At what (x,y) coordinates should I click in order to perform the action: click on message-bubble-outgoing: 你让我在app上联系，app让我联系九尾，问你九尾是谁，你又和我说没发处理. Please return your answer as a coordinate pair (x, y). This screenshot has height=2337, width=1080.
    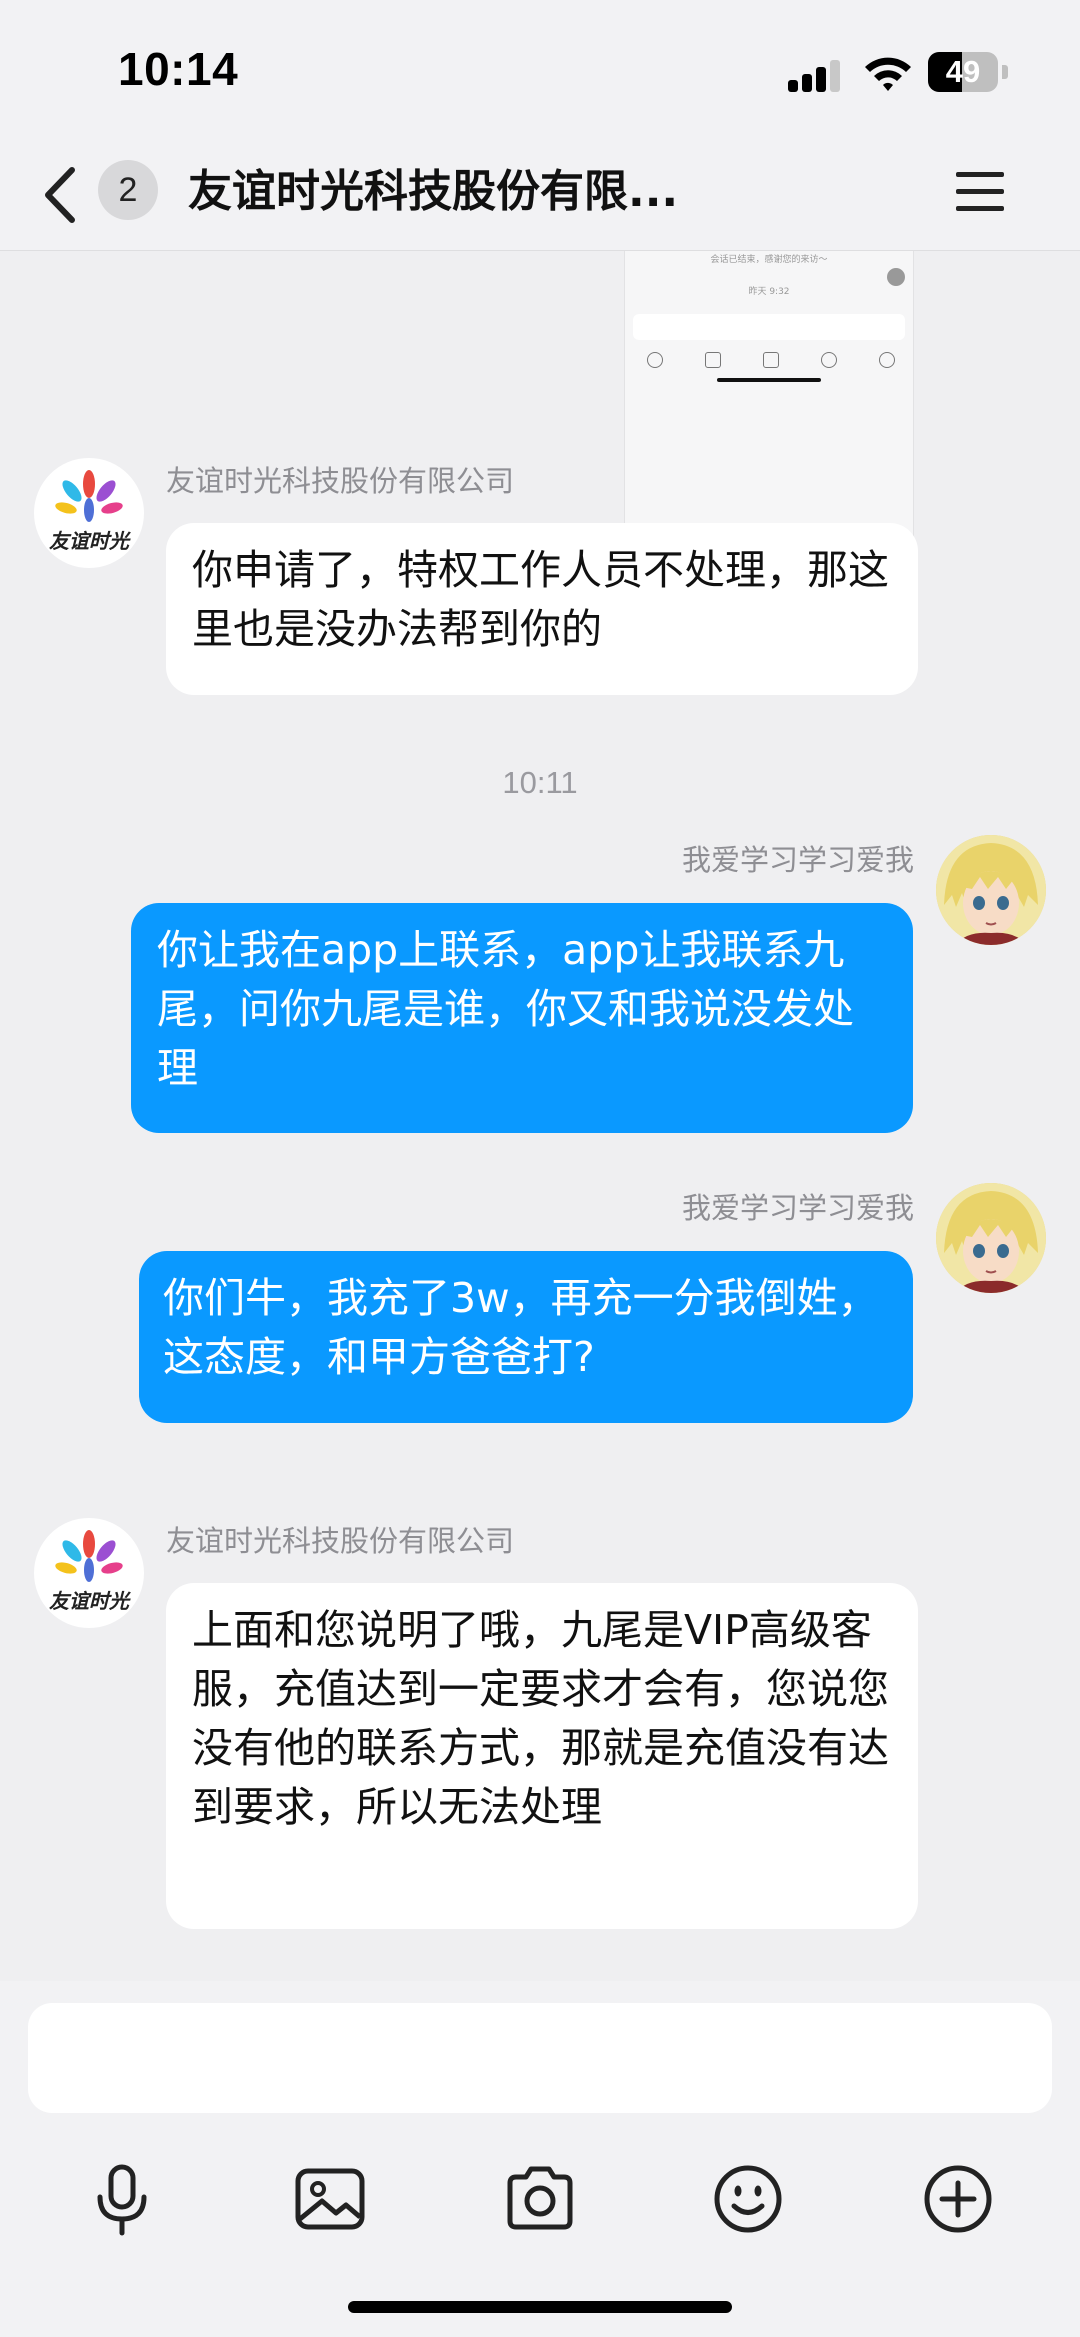
    Looking at the image, I should click on (522, 1018).